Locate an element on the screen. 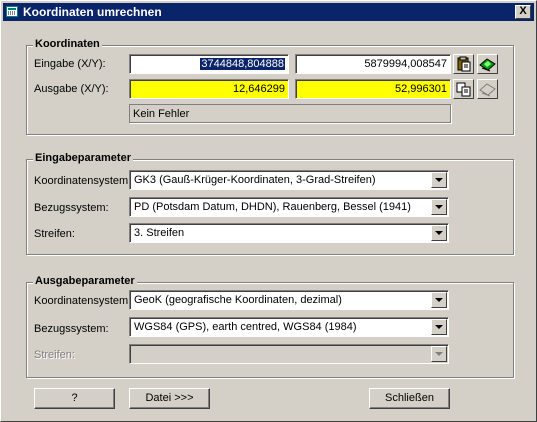 The height and width of the screenshot is (422, 537). input-system-label: Koordinatensystem: is located at coordinates (83, 181).